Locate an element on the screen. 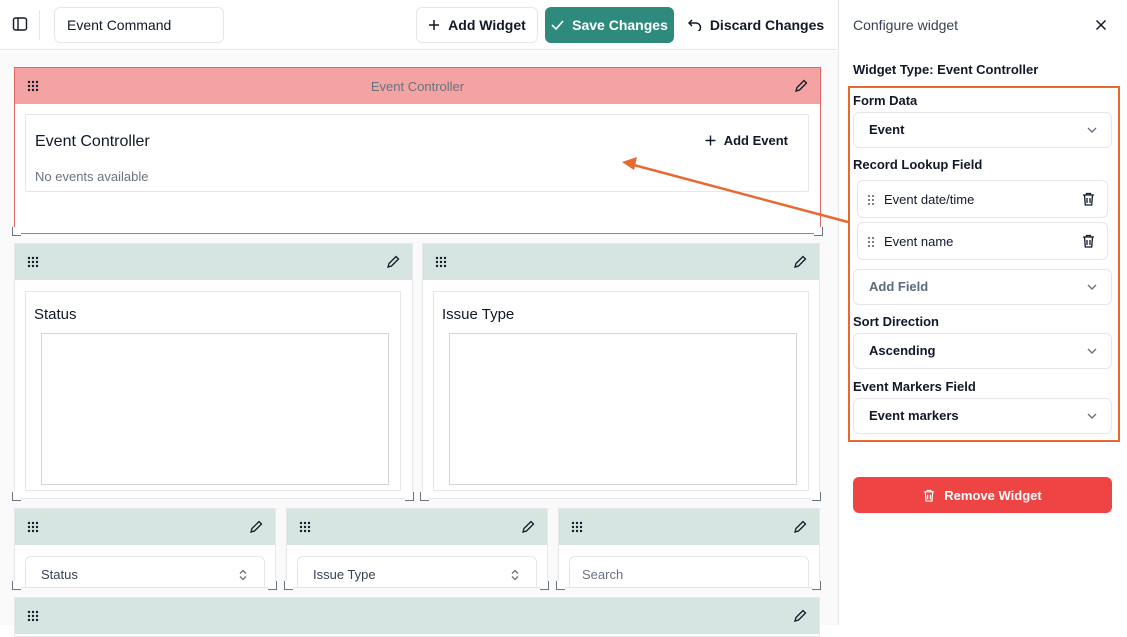 This screenshot has width=1127, height=637. chevron-up-down-icon is located at coordinates (243, 575).